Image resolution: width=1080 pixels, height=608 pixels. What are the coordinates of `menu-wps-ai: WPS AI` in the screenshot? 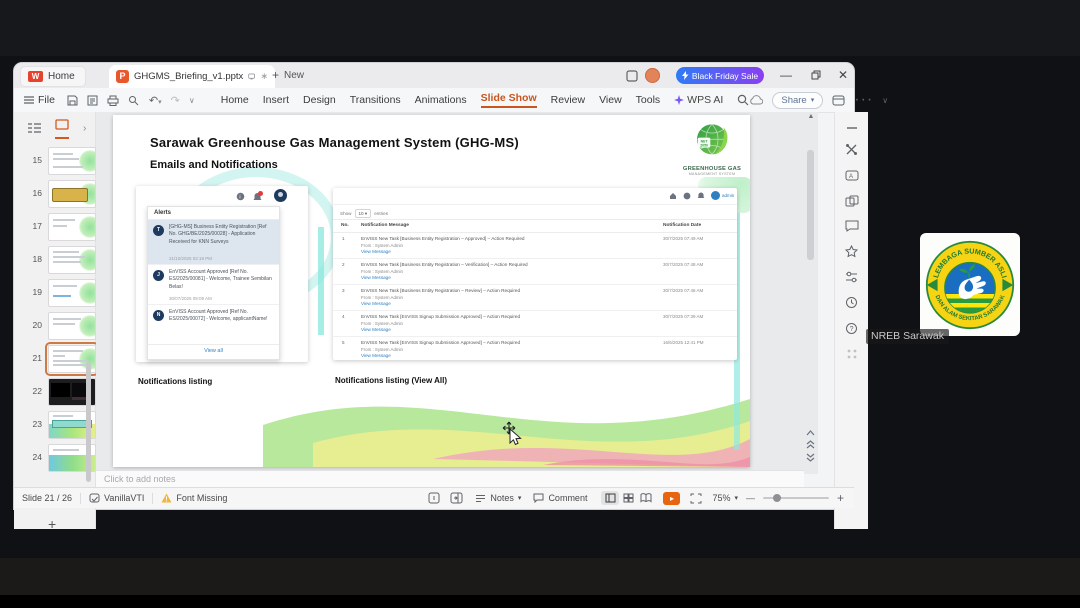 It's located at (698, 100).